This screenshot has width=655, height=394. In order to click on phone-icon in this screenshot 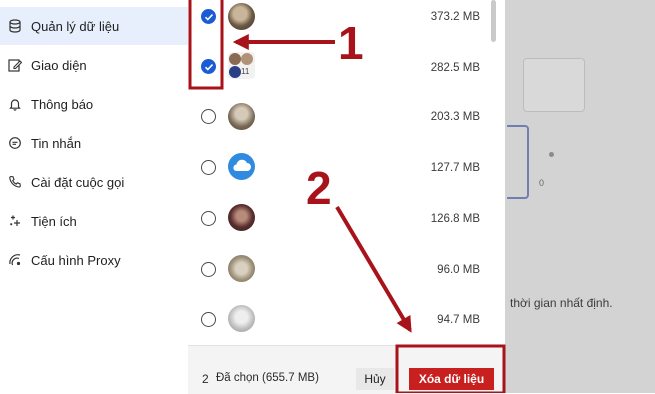, I will do `click(15, 182)`.